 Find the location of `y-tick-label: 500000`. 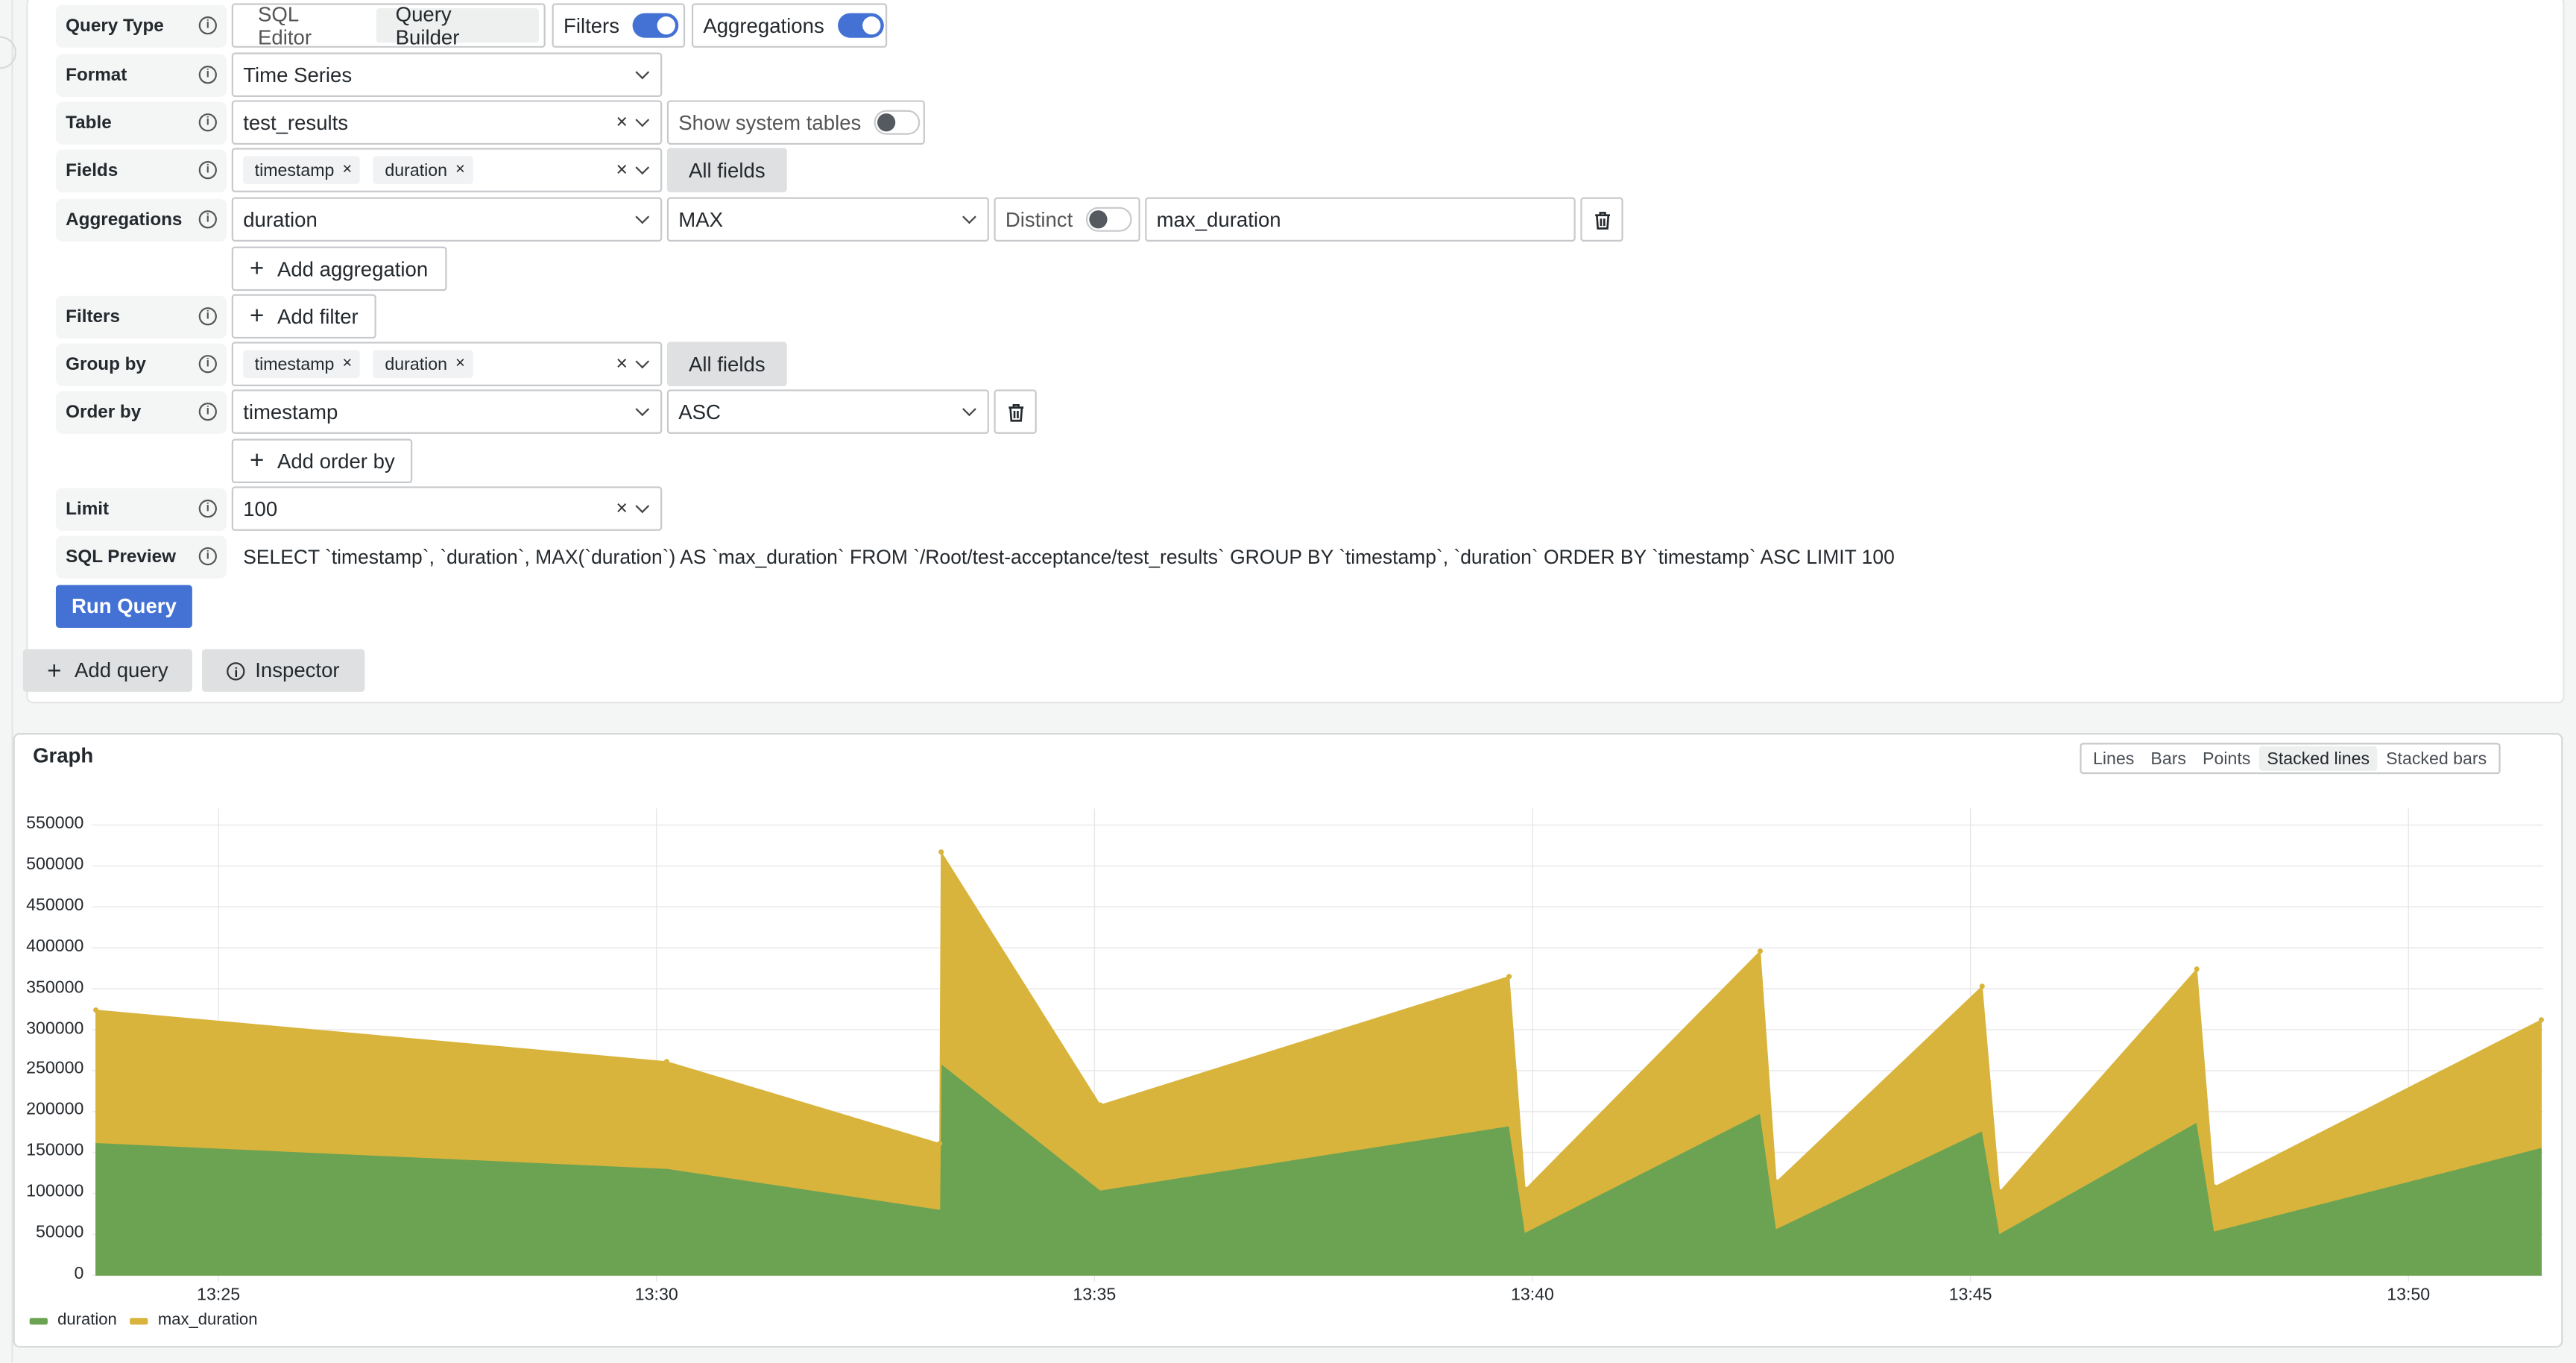

y-tick-label: 500000 is located at coordinates (55, 864).